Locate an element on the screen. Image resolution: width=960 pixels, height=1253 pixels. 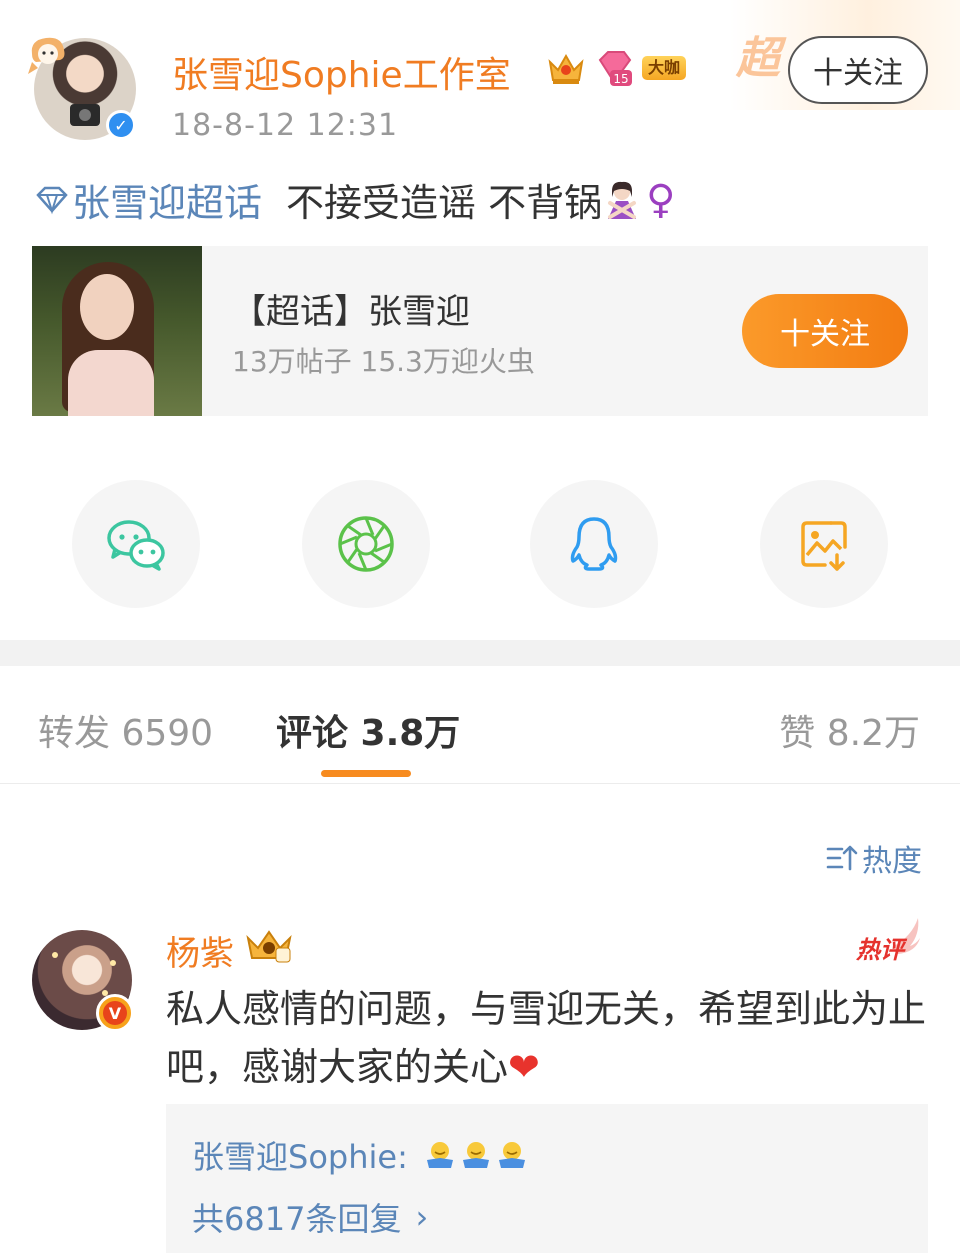
daka-badge: 大咖 is located at coordinates (664, 68).